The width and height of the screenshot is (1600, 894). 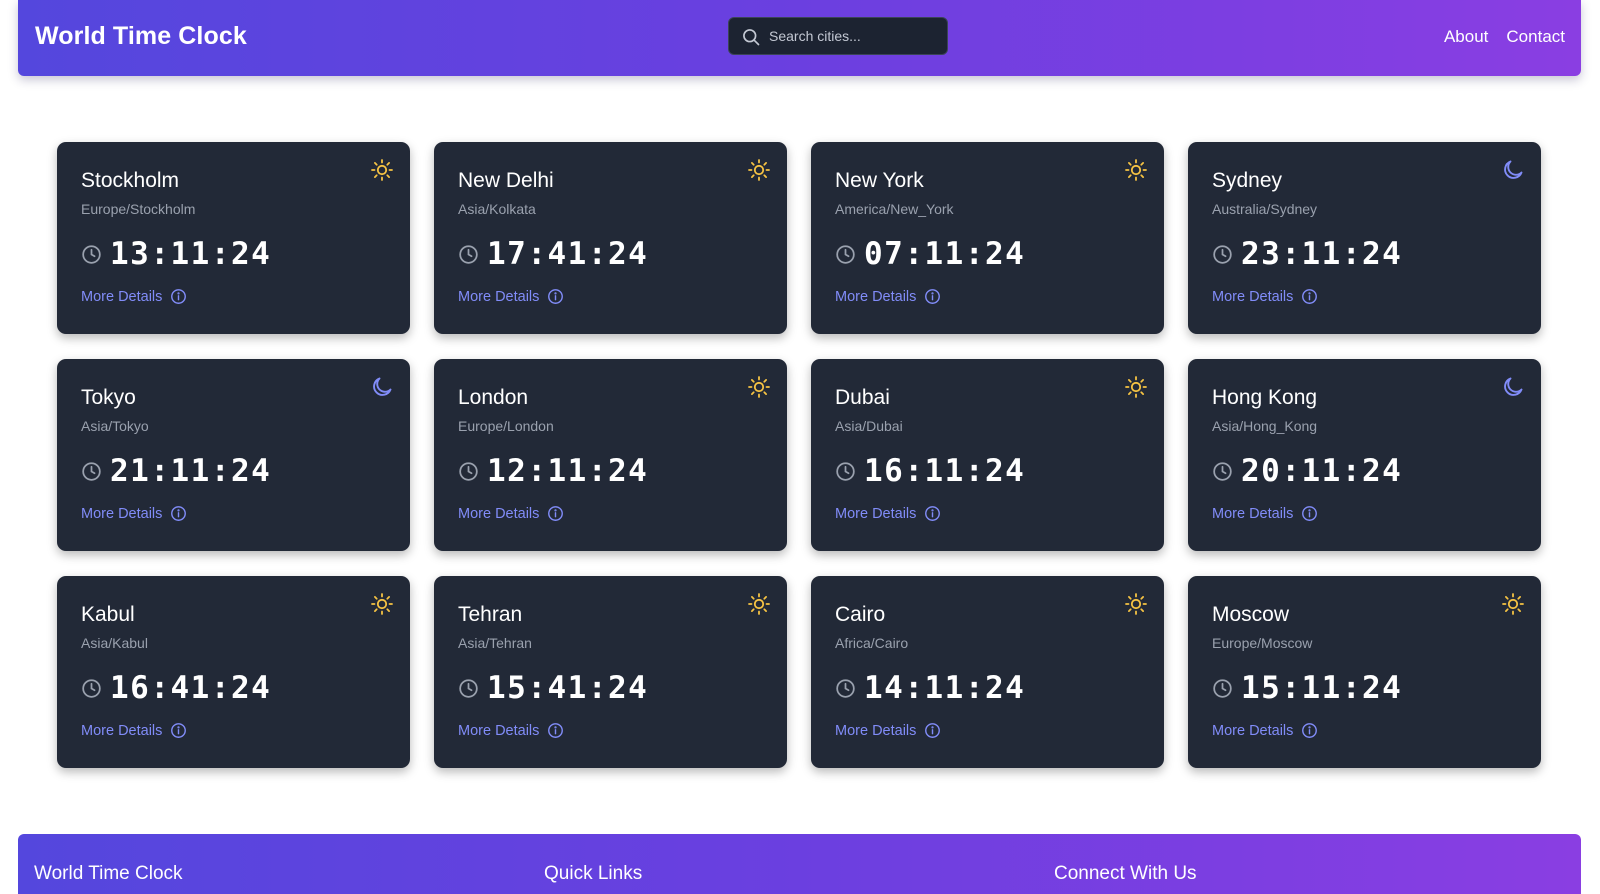 I want to click on city-card: London Europe/London 12:11:24 More Details, so click(x=610, y=455).